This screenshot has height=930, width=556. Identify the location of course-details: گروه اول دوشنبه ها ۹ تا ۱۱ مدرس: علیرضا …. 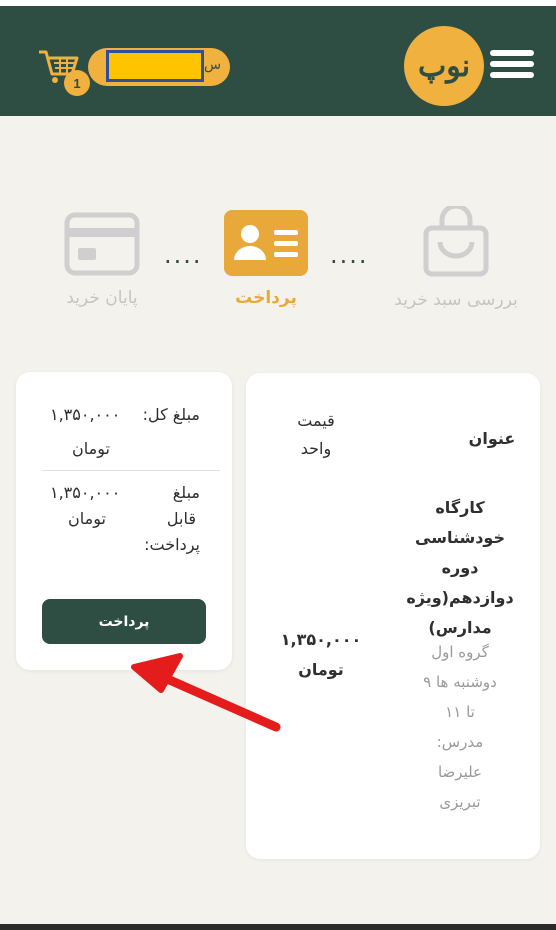
(460, 727).